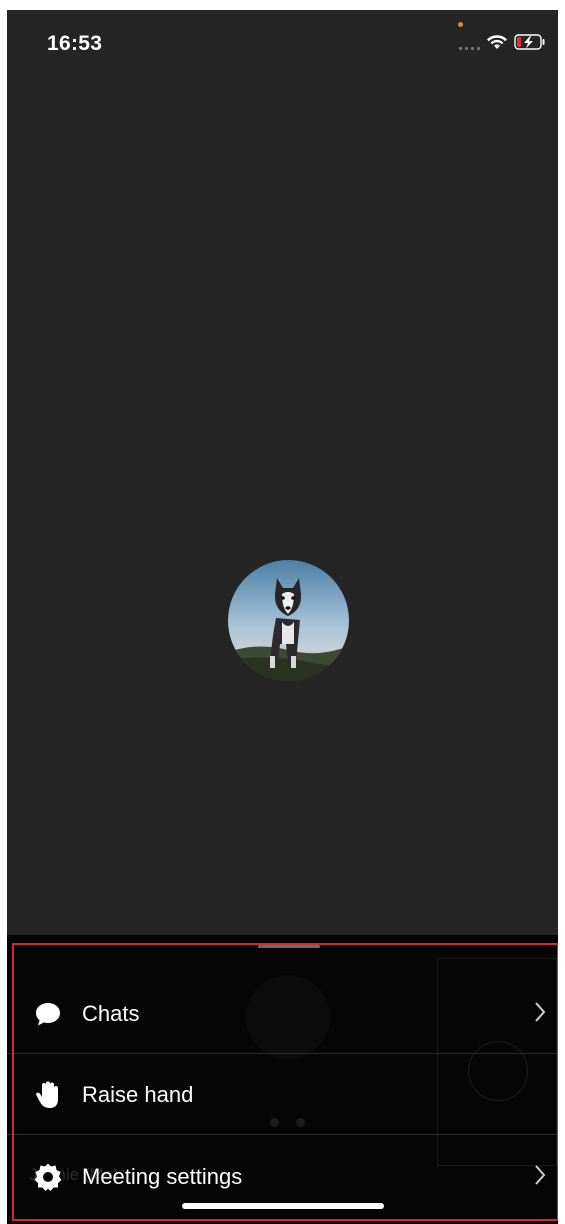  Describe the element at coordinates (529, 42) in the screenshot. I see `battery-charging-icon` at that location.